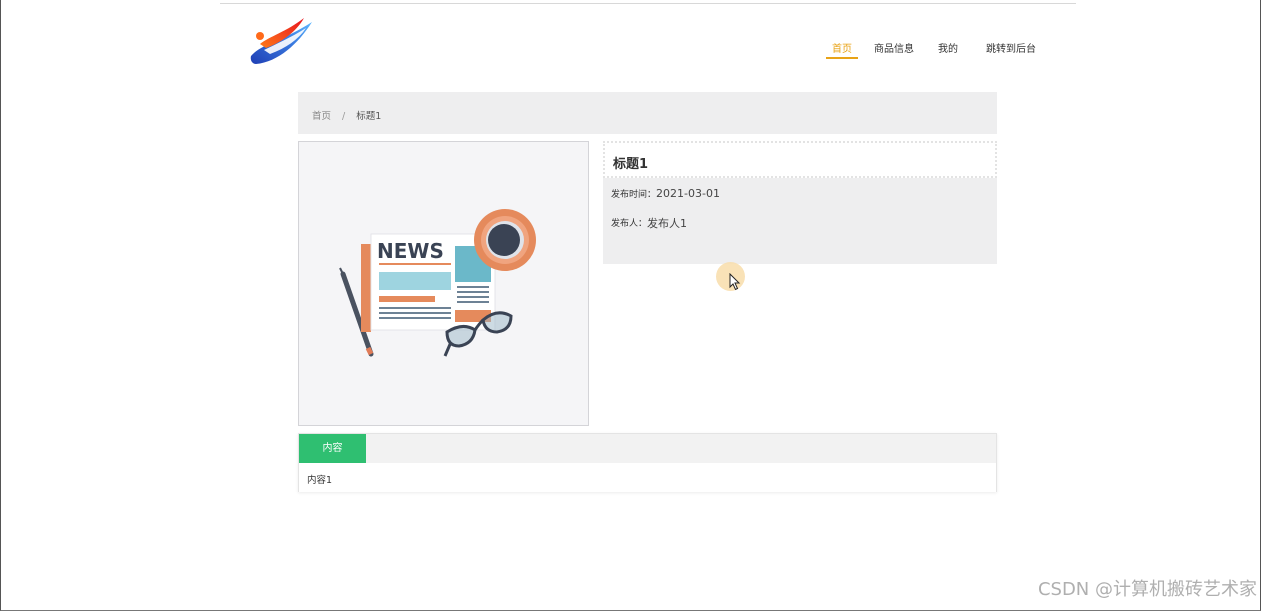  I want to click on site-logo, so click(281, 41).